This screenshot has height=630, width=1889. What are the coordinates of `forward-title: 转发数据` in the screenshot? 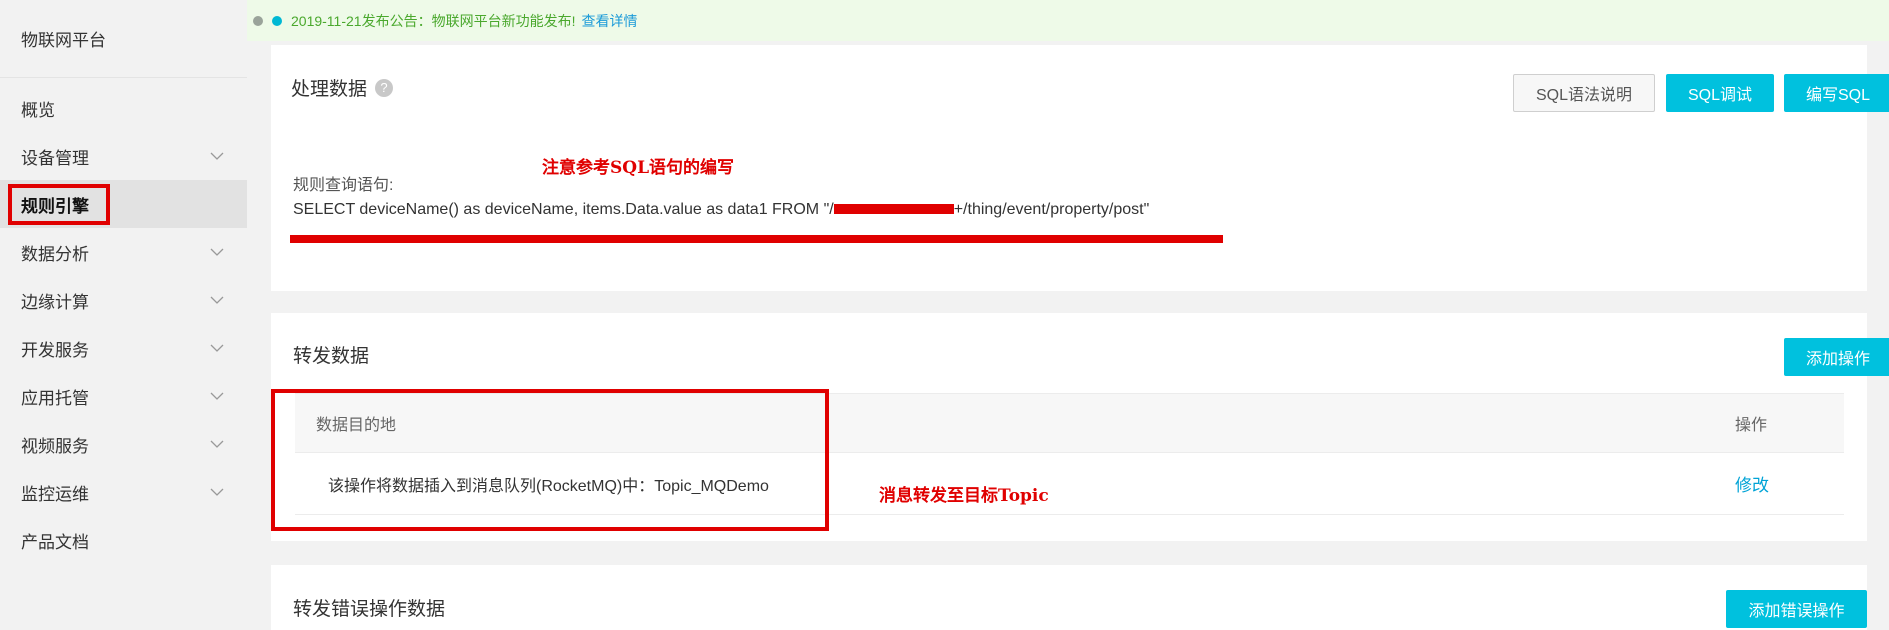 It's located at (331, 356).